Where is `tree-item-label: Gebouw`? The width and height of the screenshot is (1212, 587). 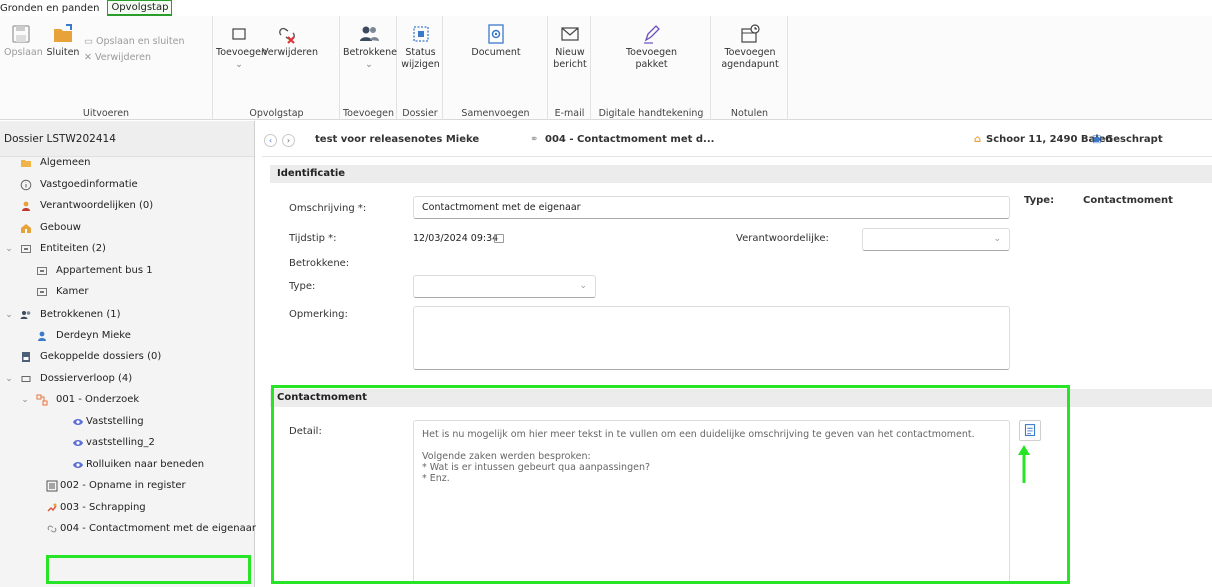 tree-item-label: Gebouw is located at coordinates (60, 227).